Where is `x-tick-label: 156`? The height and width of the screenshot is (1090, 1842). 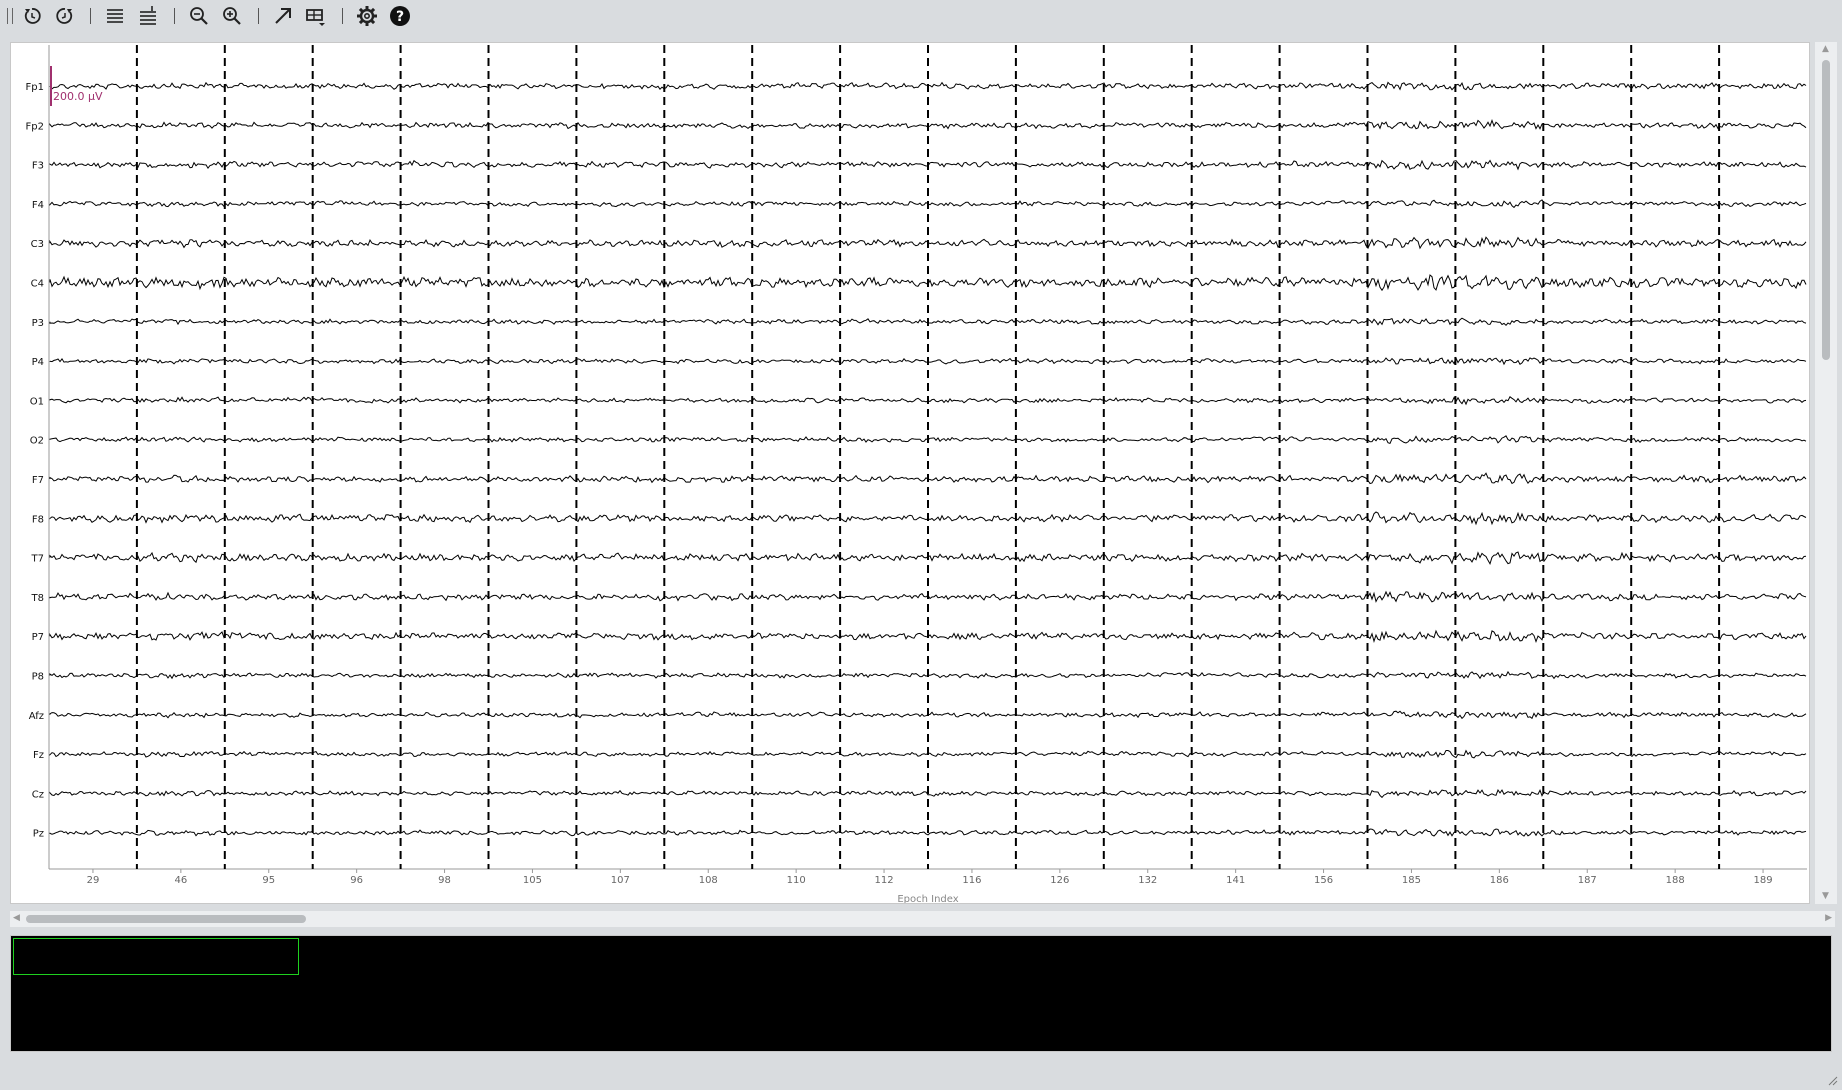
x-tick-label: 156 is located at coordinates (1323, 880).